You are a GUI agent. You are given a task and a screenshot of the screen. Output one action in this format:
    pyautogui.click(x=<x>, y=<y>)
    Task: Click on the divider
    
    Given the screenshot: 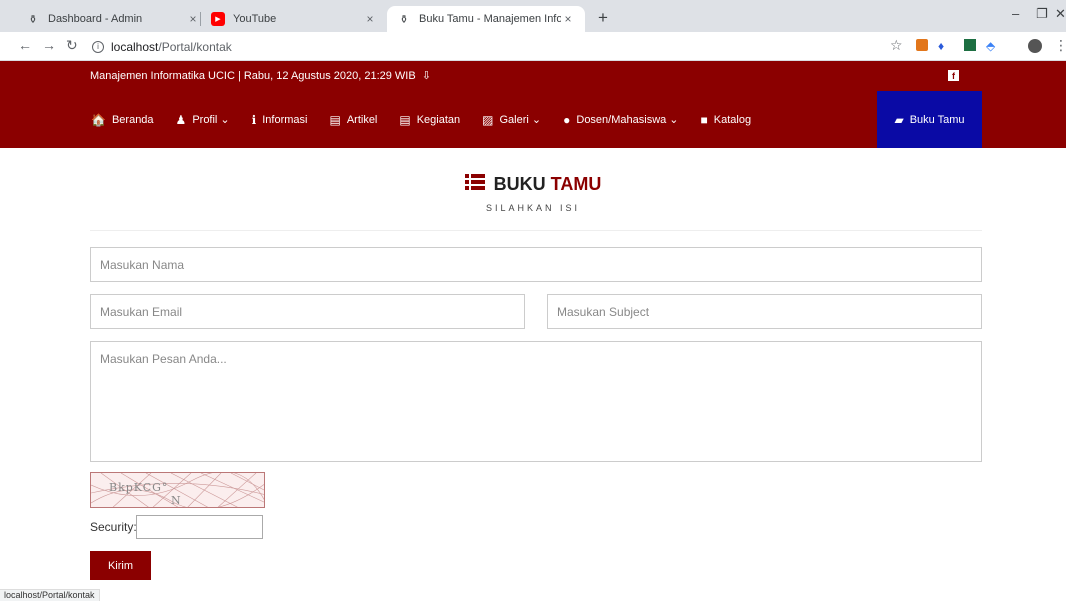 What is the action you would take?
    pyautogui.click(x=536, y=230)
    